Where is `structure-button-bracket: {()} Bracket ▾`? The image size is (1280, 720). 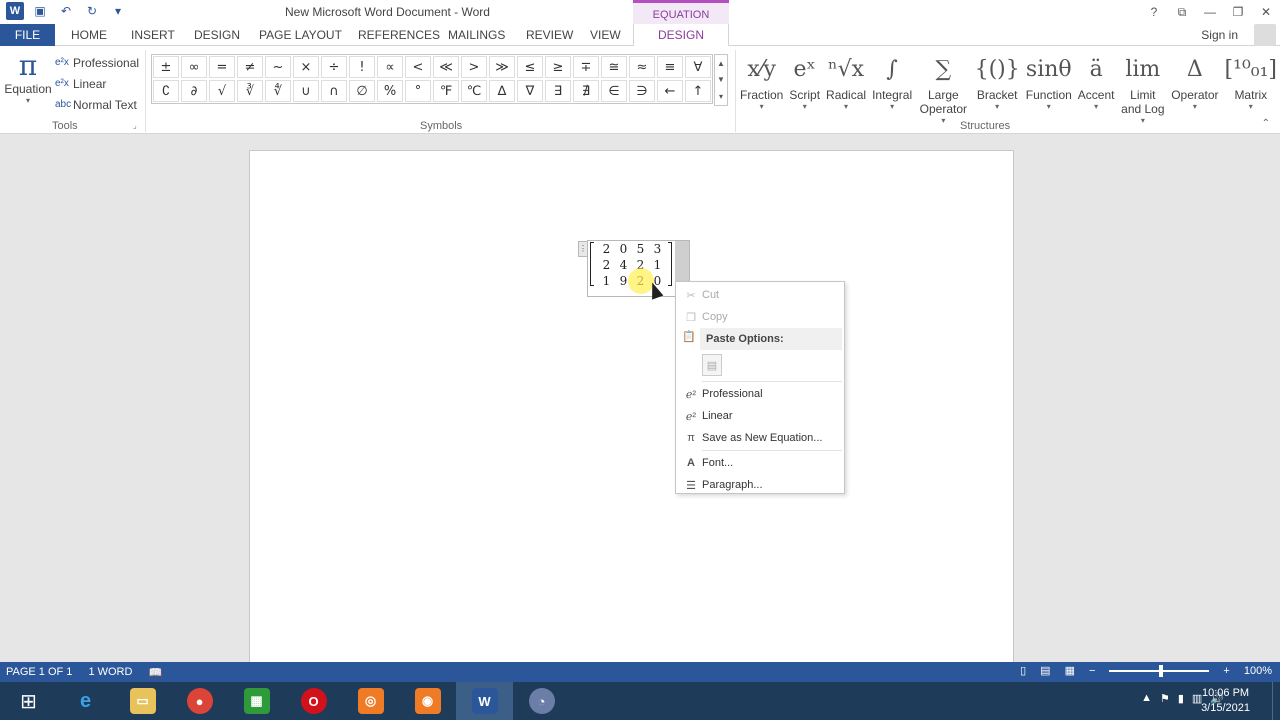
structure-button-bracket: {()} Bracket ▾ is located at coordinates (997, 88).